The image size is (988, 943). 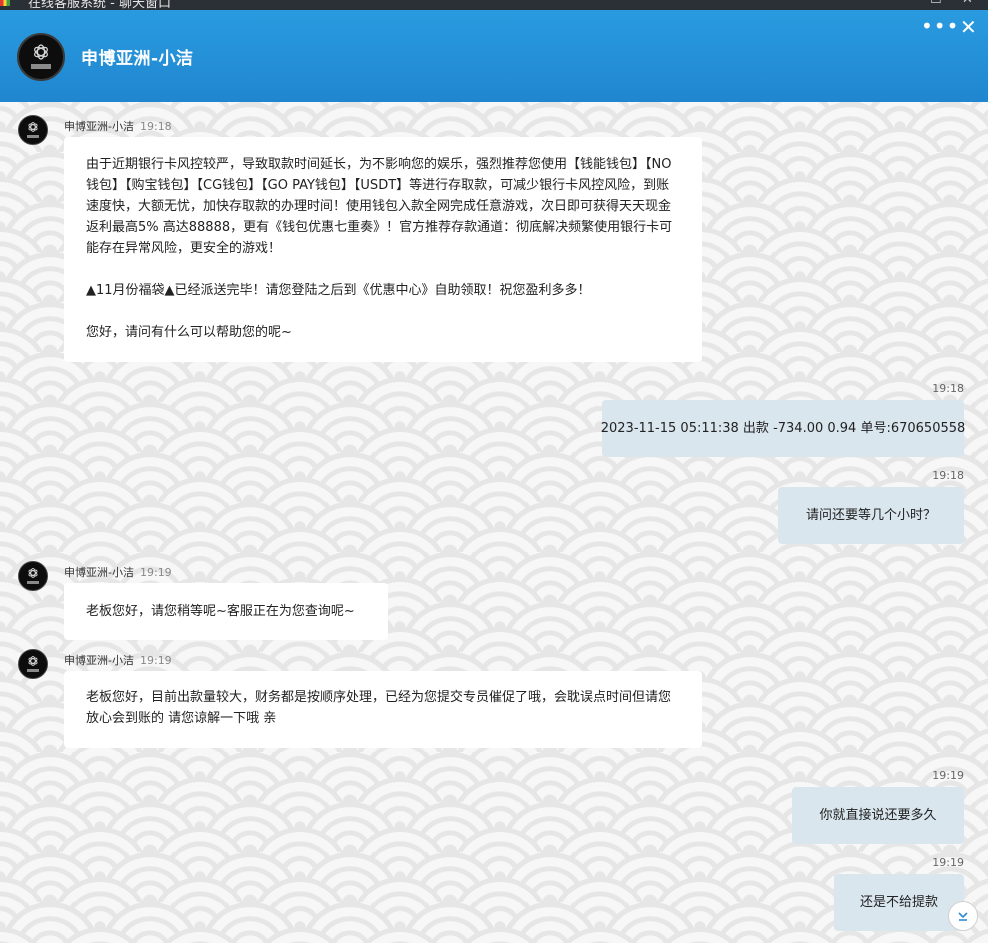 What do you see at coordinates (968, 27) in the screenshot?
I see `close-icon: ✕` at bounding box center [968, 27].